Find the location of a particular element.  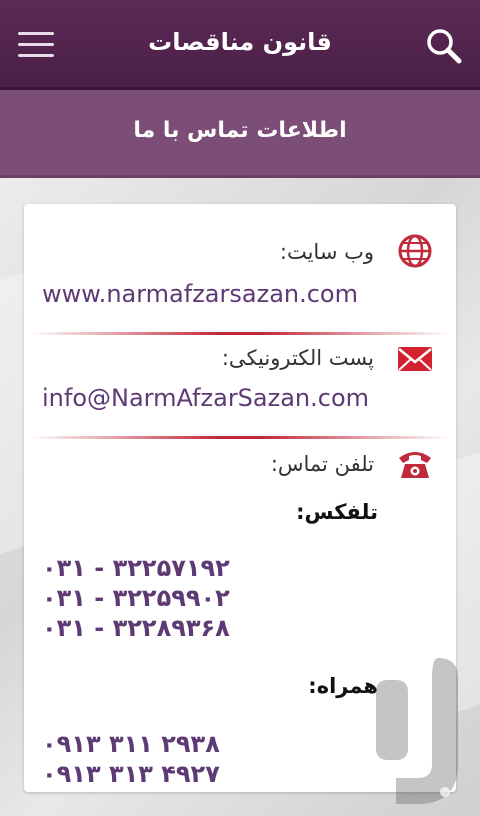

globe-icon is located at coordinates (415, 251).